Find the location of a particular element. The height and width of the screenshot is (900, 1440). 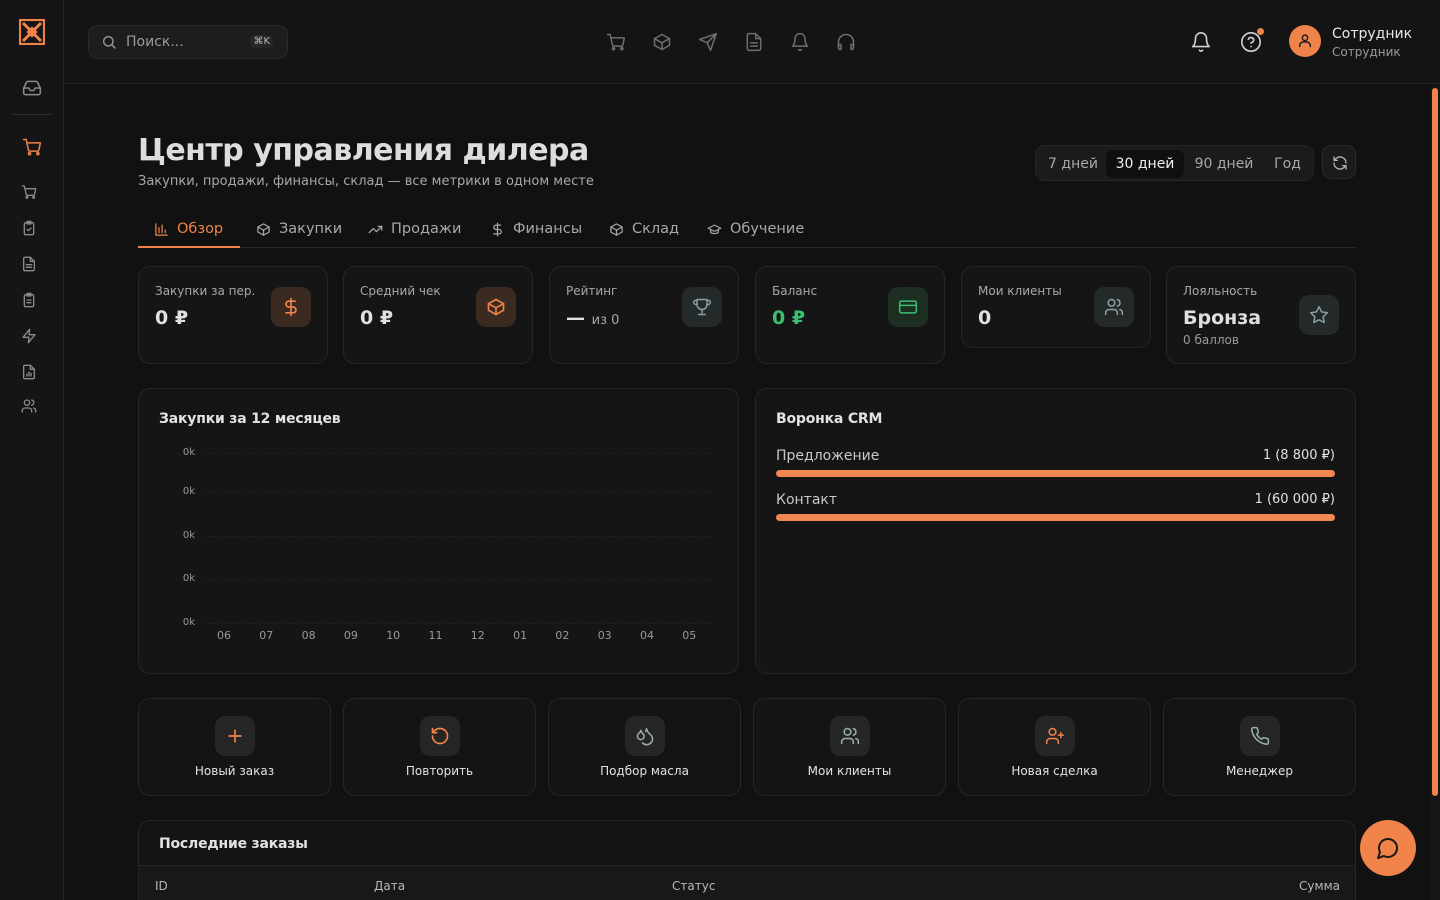

column-header-status: Статус is located at coordinates (693, 886).